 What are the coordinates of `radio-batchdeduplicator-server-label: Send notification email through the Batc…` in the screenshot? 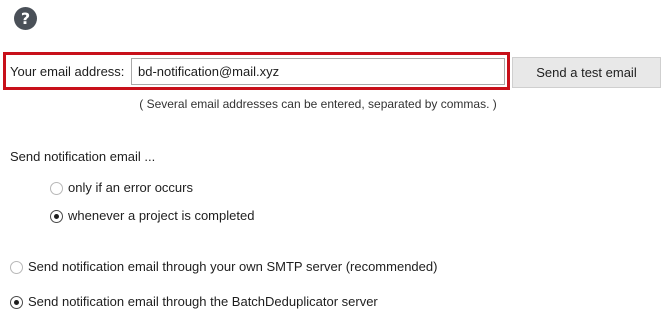 It's located at (203, 301).